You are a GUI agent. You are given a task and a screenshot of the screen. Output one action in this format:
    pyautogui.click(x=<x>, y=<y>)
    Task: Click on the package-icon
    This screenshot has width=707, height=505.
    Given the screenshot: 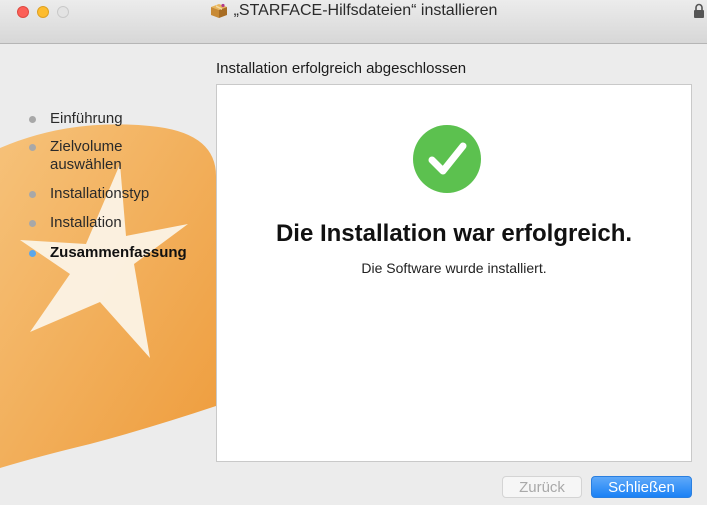 What is the action you would take?
    pyautogui.click(x=218, y=10)
    